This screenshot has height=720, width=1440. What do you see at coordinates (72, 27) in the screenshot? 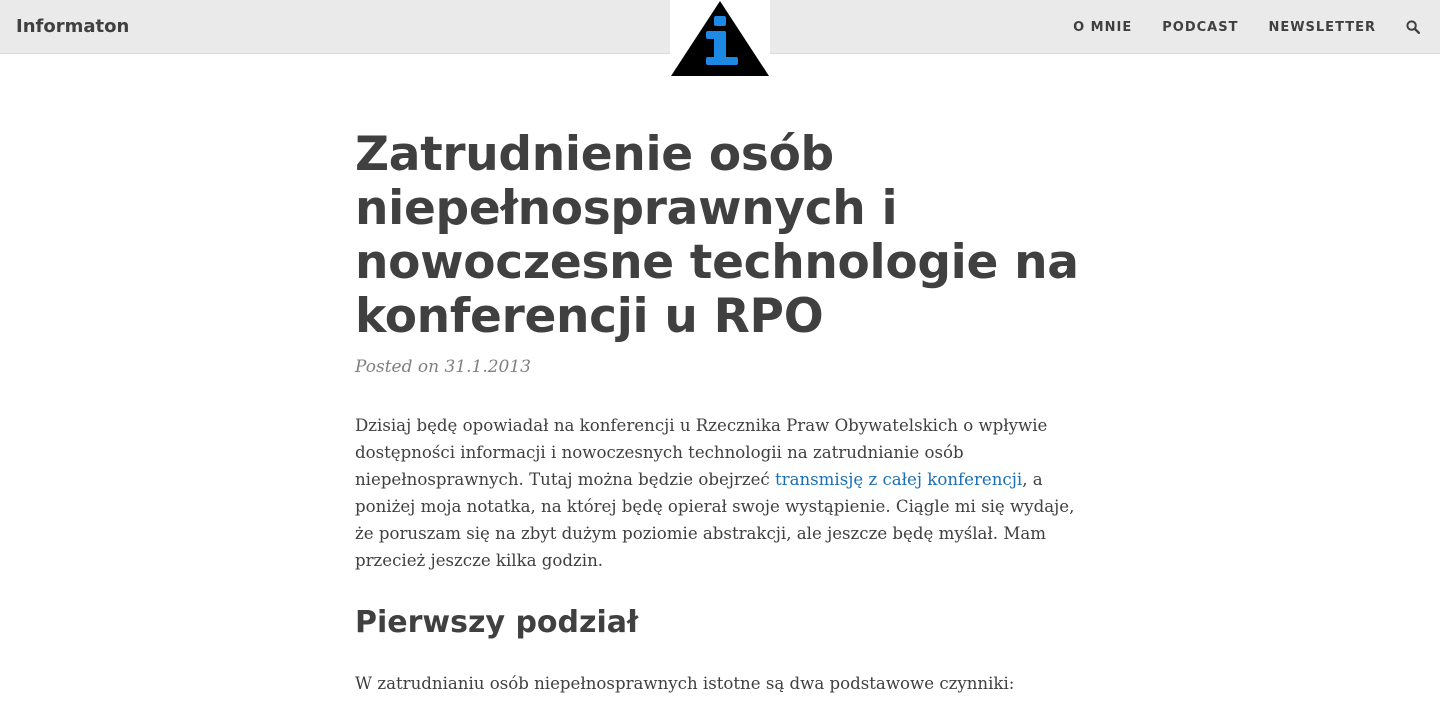
I see `brand-link: Informaton` at bounding box center [72, 27].